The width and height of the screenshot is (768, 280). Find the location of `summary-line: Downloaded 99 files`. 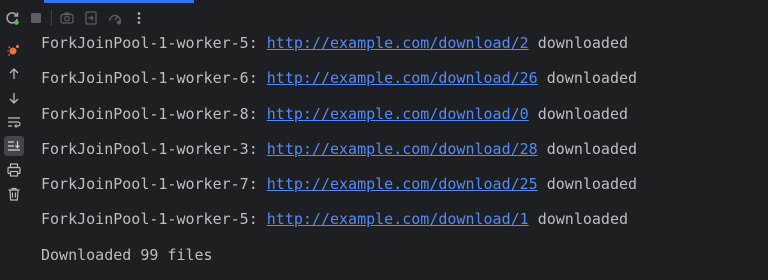

summary-line: Downloaded 99 files is located at coordinates (127, 254).